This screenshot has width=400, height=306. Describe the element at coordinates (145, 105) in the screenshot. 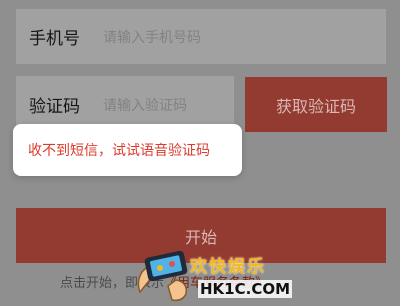

I see `code-input: 请输入验证码` at that location.